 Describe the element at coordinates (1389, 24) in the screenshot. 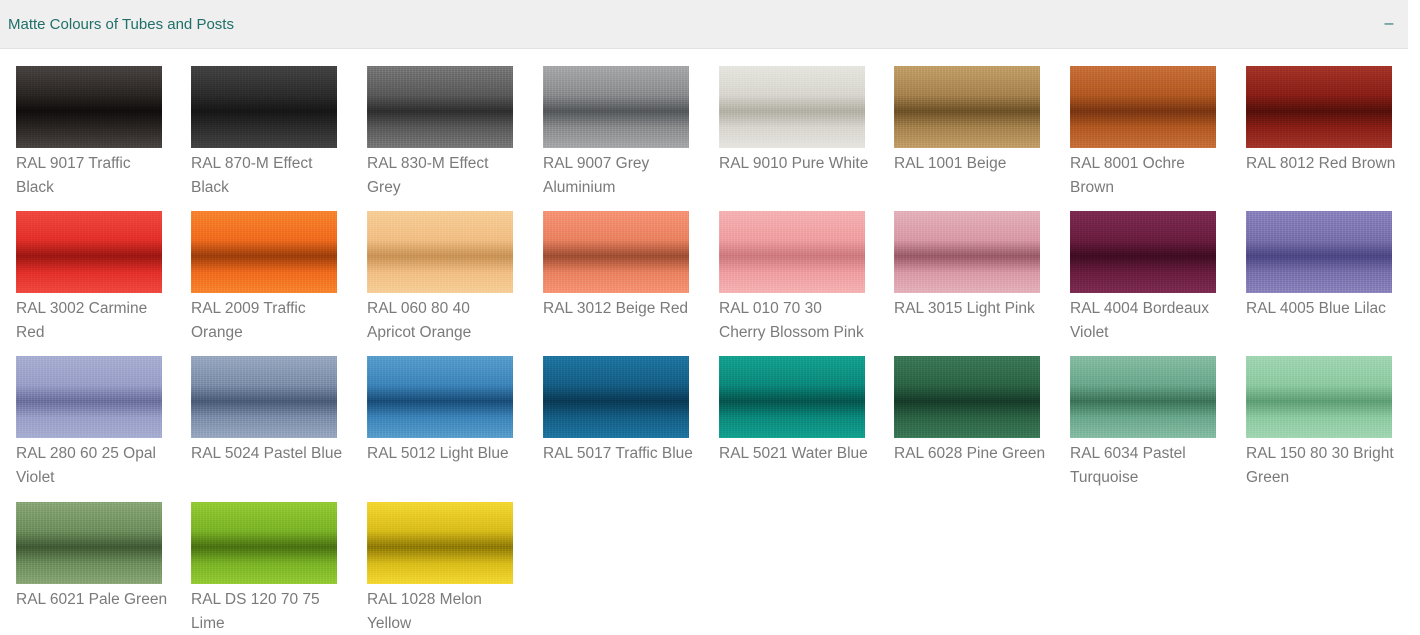

I see `collapse-minus-icon: –` at that location.